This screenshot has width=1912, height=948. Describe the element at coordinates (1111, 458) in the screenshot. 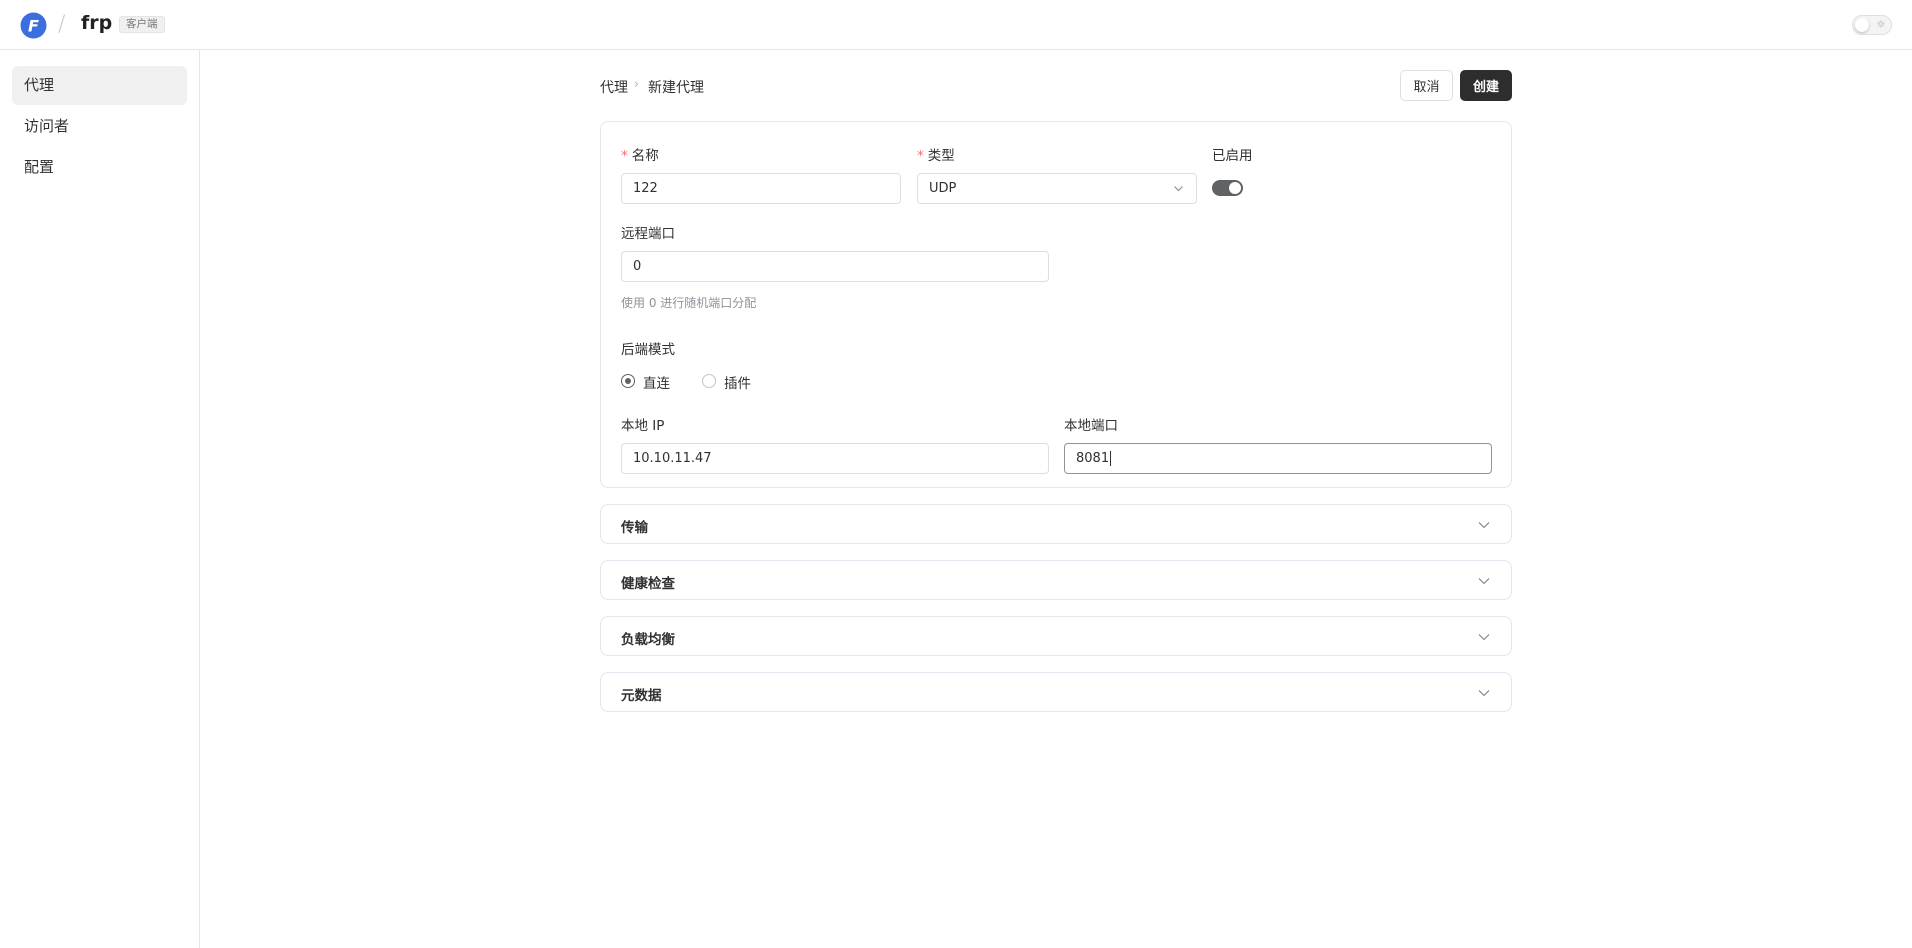

I see `text-caret` at that location.